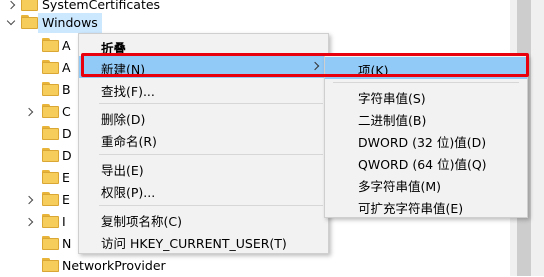 Image resolution: width=544 pixels, height=277 pixels. I want to click on submenu-item-string-value: 字符串值(S), so click(426, 96).